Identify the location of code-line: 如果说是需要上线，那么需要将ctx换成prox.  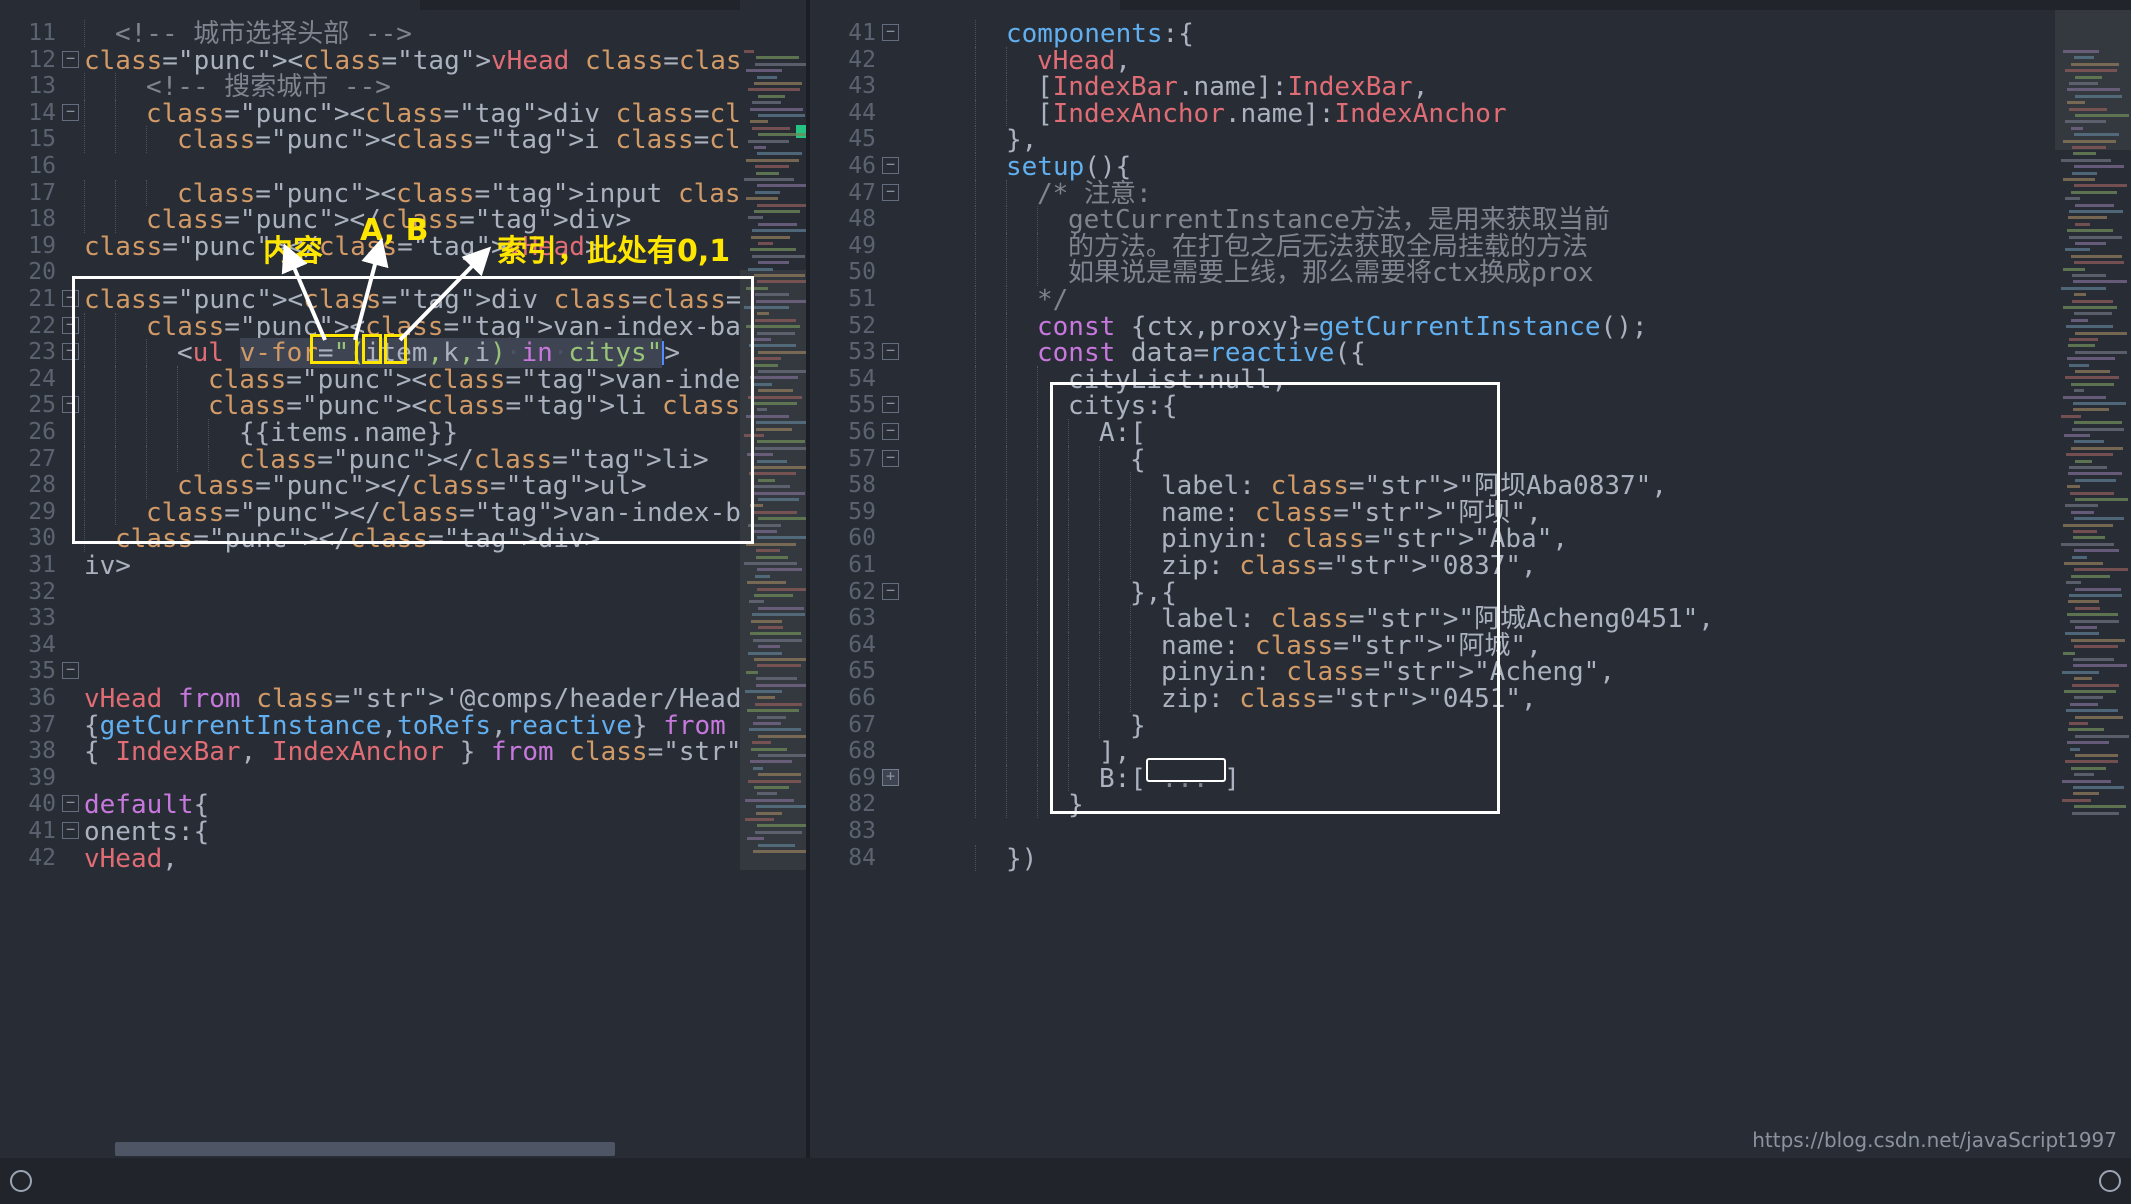
(1202, 273).